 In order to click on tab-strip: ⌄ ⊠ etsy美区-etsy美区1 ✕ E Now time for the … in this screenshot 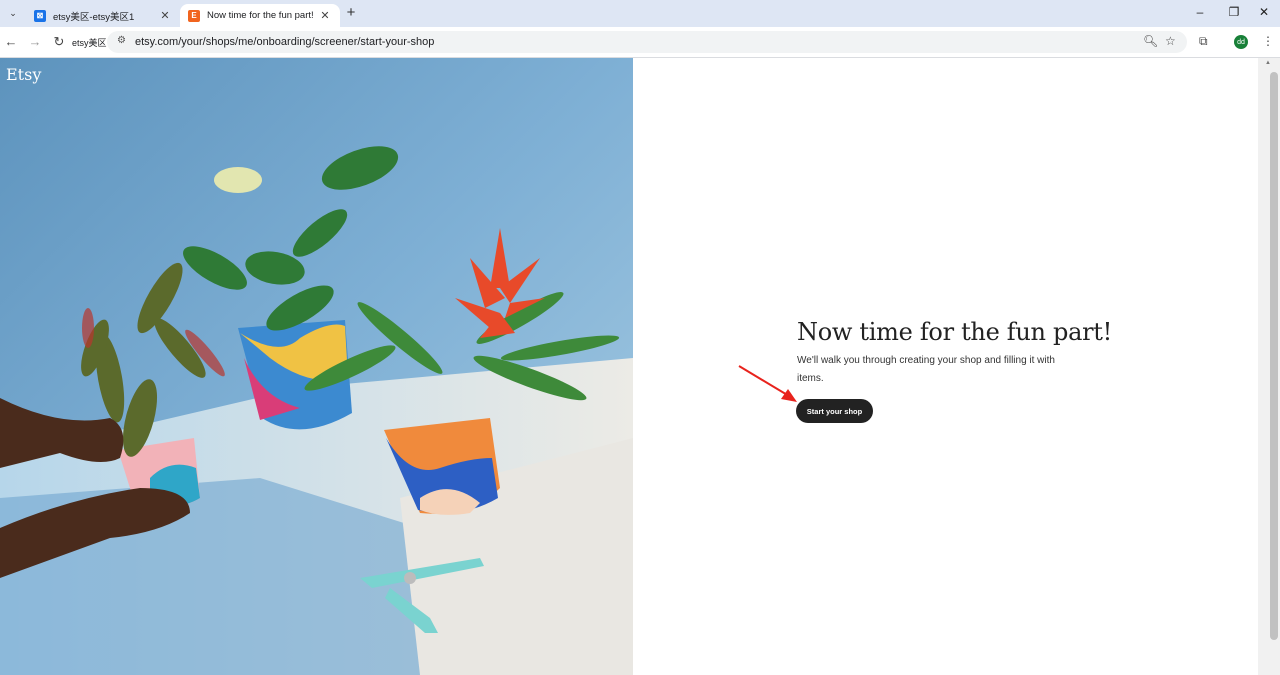, I will do `click(640, 13)`.